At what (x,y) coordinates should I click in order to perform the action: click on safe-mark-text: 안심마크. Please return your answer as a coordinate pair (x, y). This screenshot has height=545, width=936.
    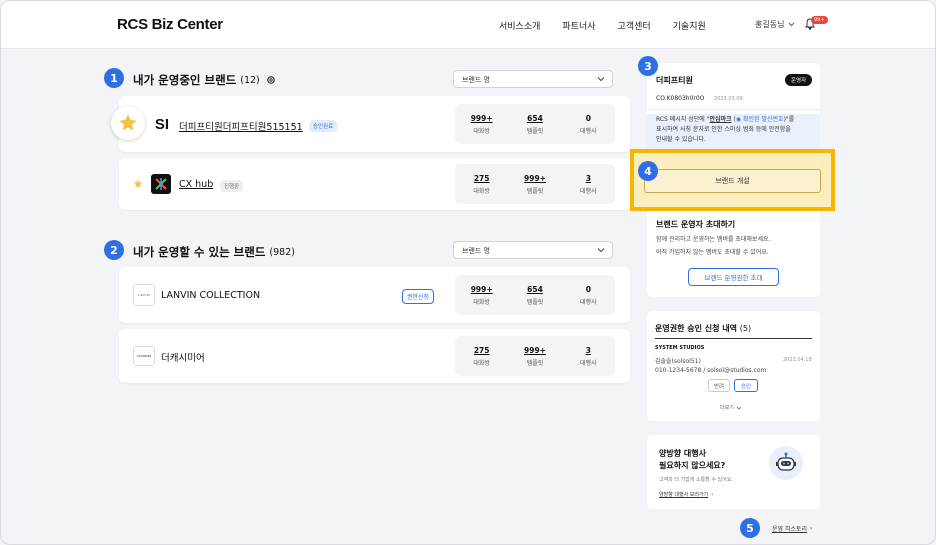
    Looking at the image, I should click on (720, 119).